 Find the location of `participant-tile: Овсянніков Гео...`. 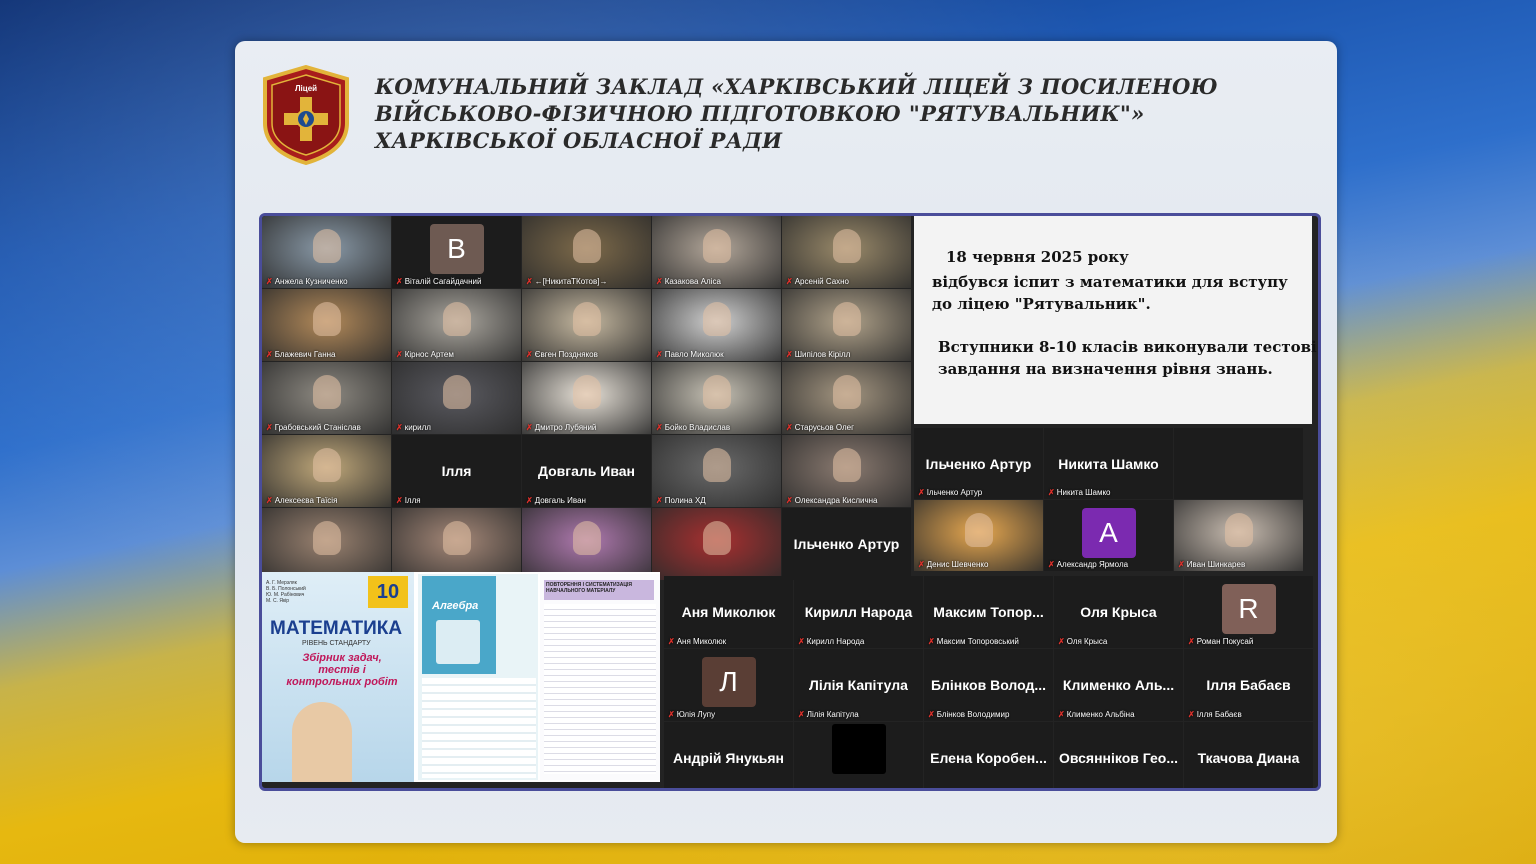

participant-tile: Овсянніков Гео... is located at coordinates (1118, 755).